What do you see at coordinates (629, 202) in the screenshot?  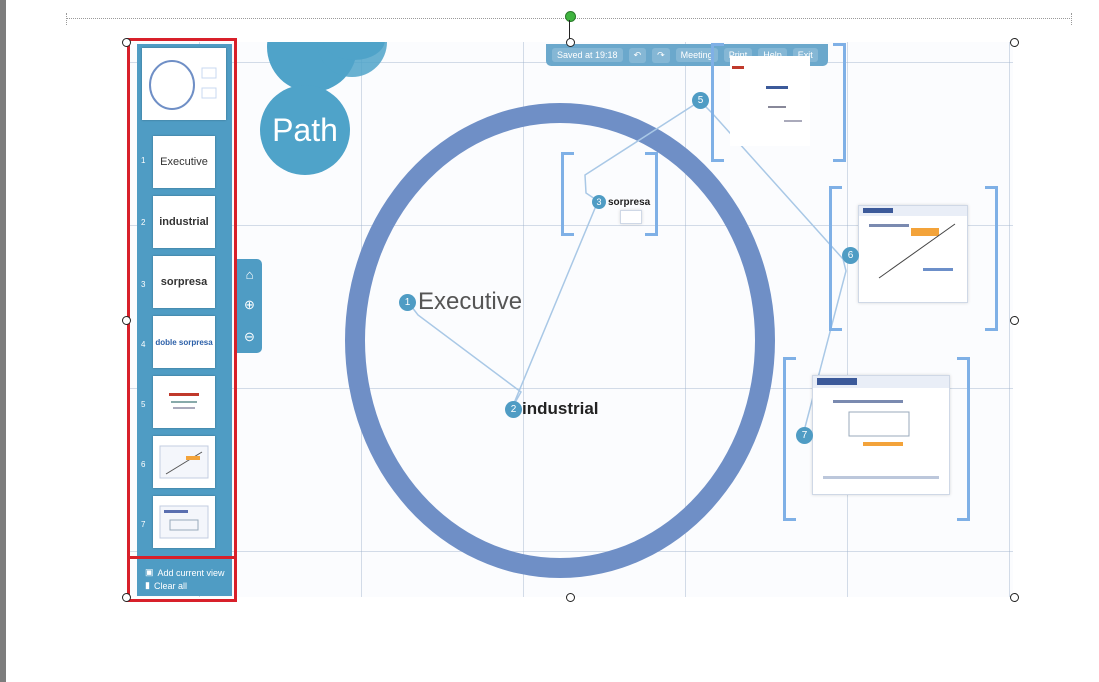 I see `sorpresa-label: sorpresa` at bounding box center [629, 202].